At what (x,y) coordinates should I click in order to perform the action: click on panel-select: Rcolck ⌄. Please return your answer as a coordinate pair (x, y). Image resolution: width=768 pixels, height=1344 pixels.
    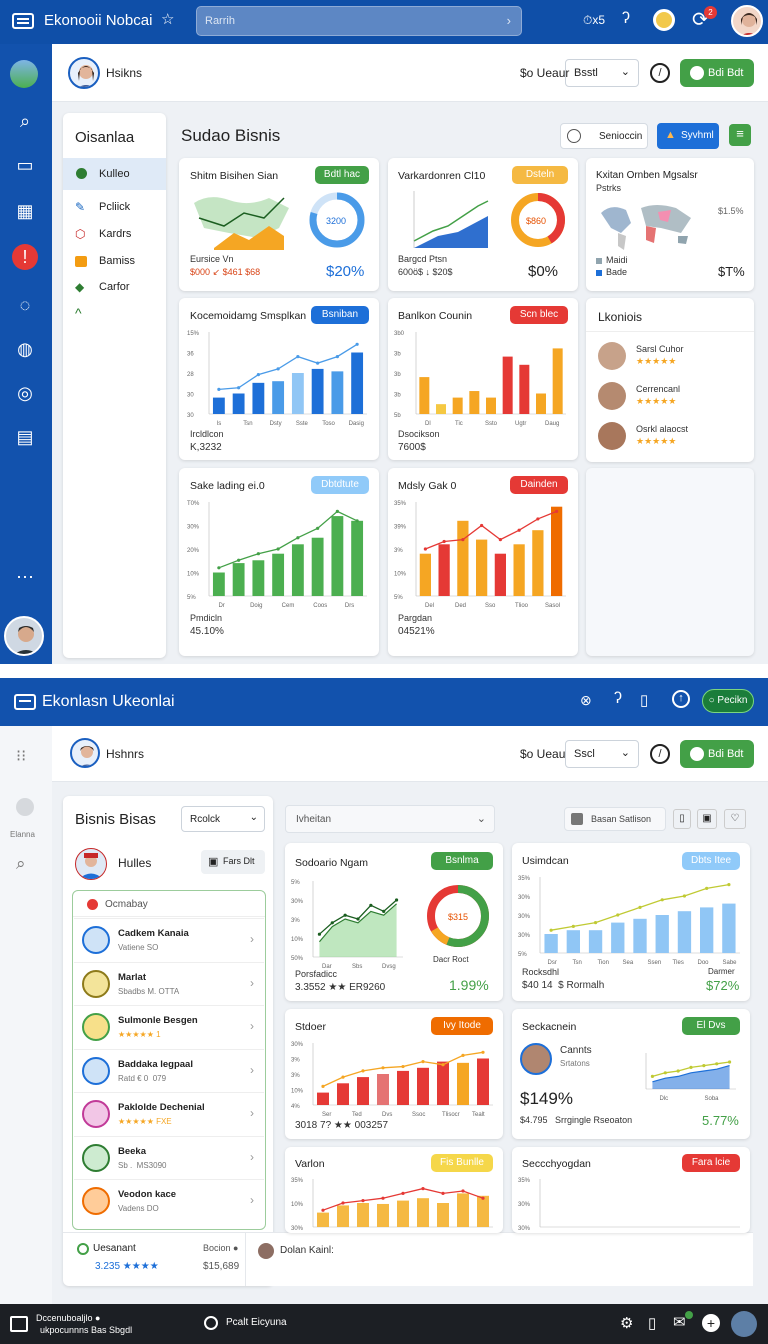
    Looking at the image, I should click on (223, 819).